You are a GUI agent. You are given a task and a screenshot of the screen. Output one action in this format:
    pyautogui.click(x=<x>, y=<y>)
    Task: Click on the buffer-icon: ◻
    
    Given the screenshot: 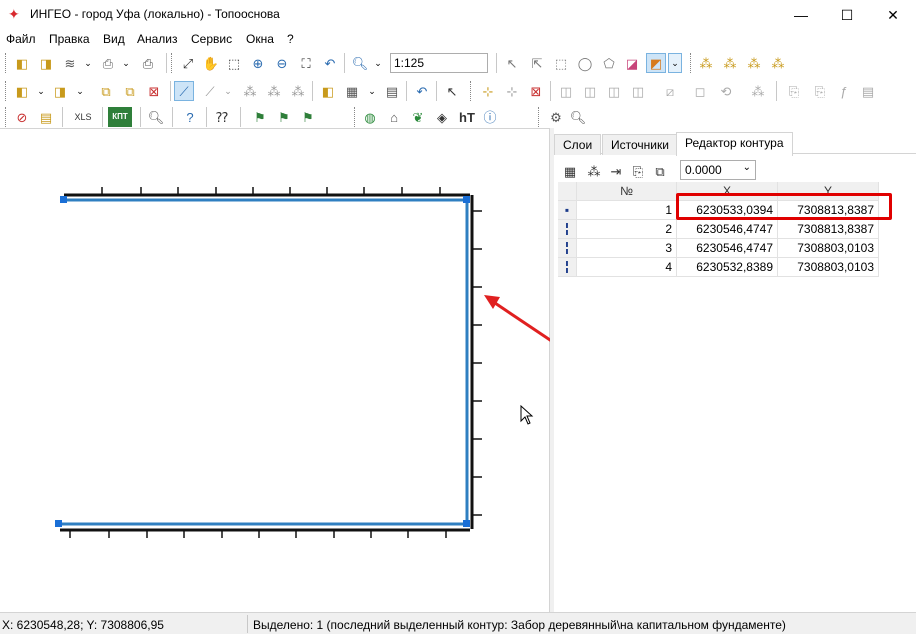 What is the action you would take?
    pyautogui.click(x=700, y=91)
    